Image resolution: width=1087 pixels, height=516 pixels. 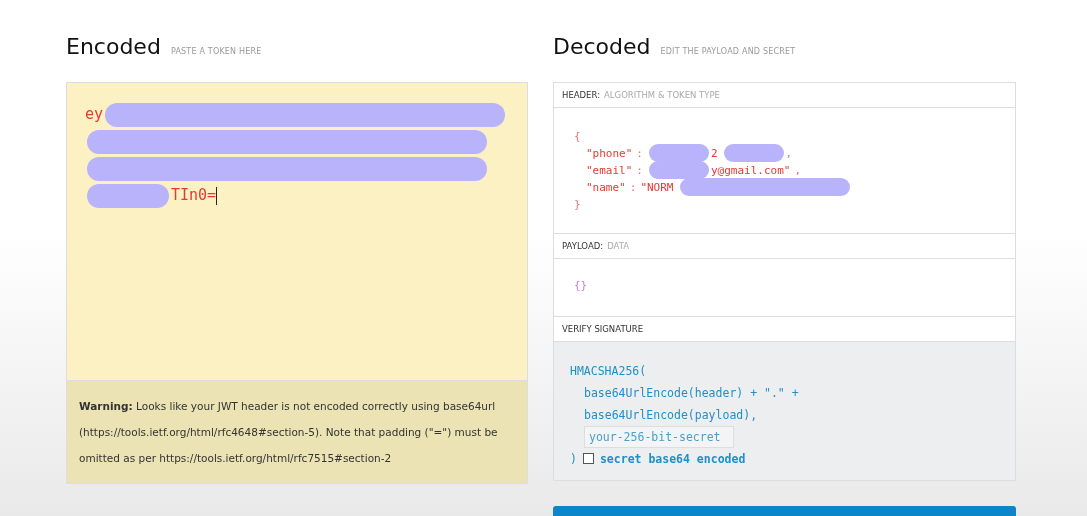 What do you see at coordinates (657, 187) in the screenshot?
I see `json-value: "NORM` at bounding box center [657, 187].